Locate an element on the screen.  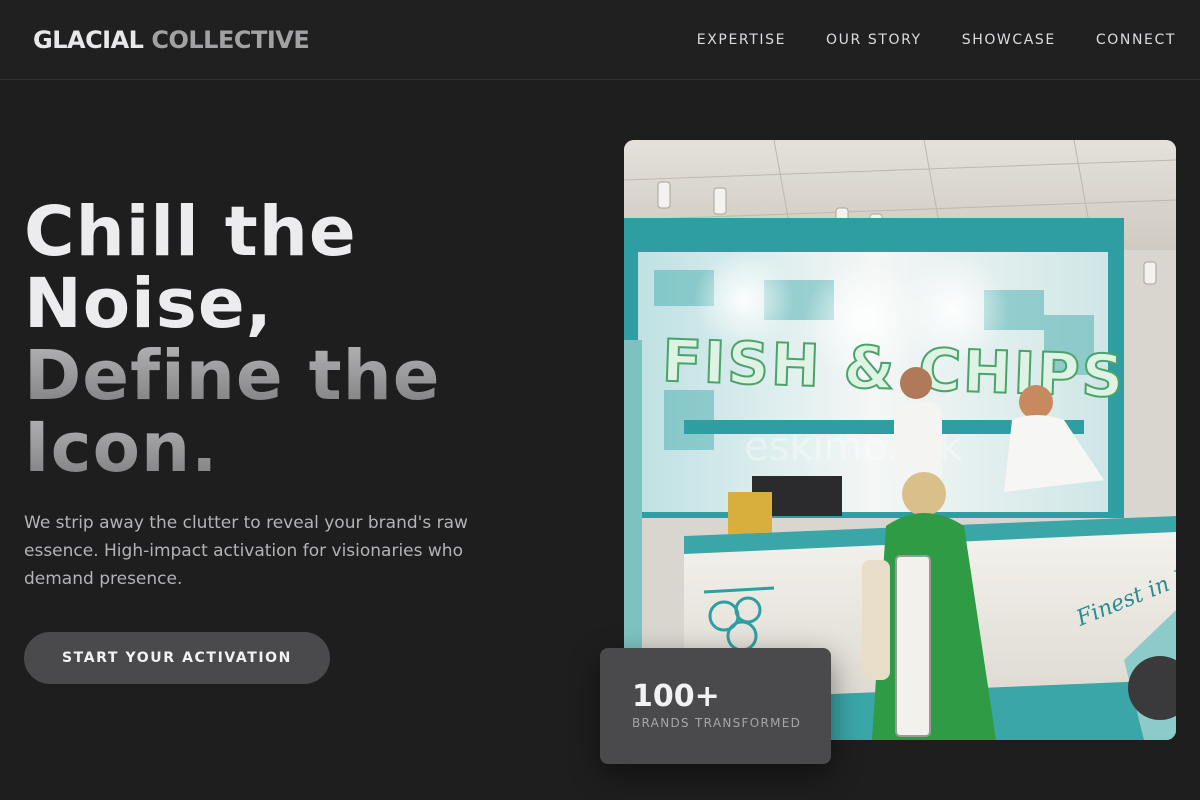
brand-logo-word-2: COLLECTIVE is located at coordinates (230, 40).